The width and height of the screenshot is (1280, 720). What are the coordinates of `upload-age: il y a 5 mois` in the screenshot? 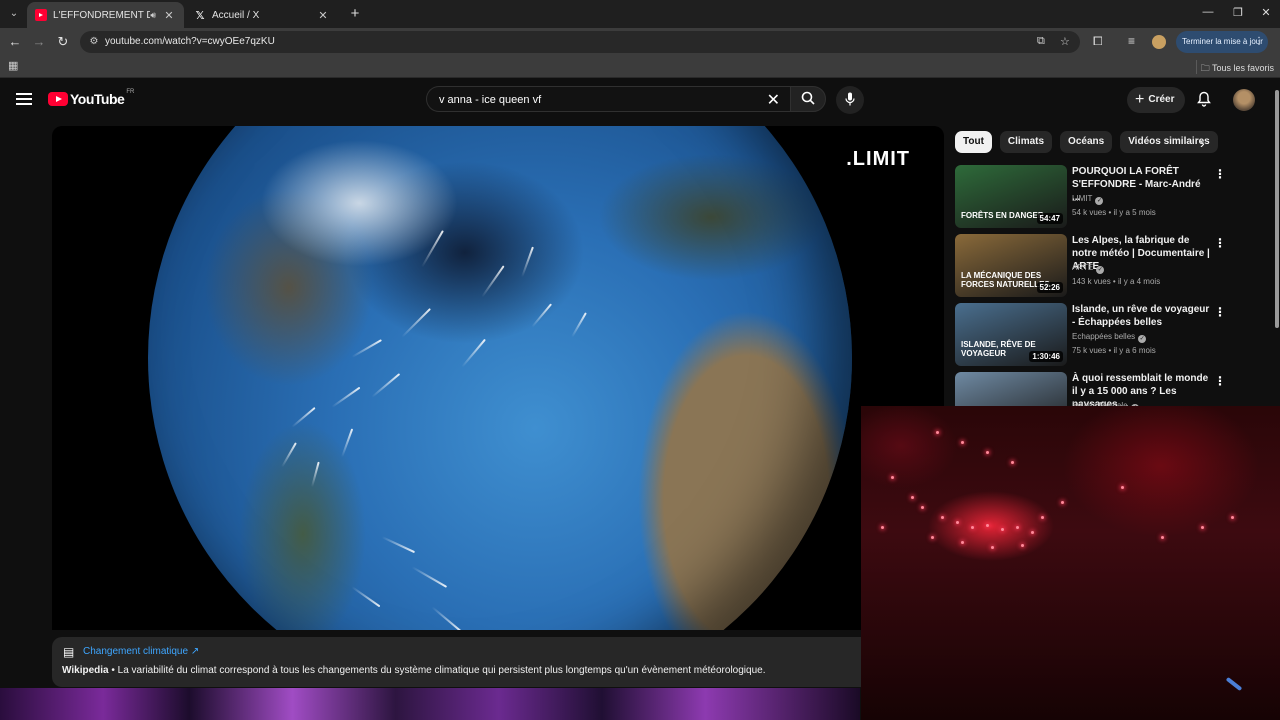 It's located at (1134, 212).